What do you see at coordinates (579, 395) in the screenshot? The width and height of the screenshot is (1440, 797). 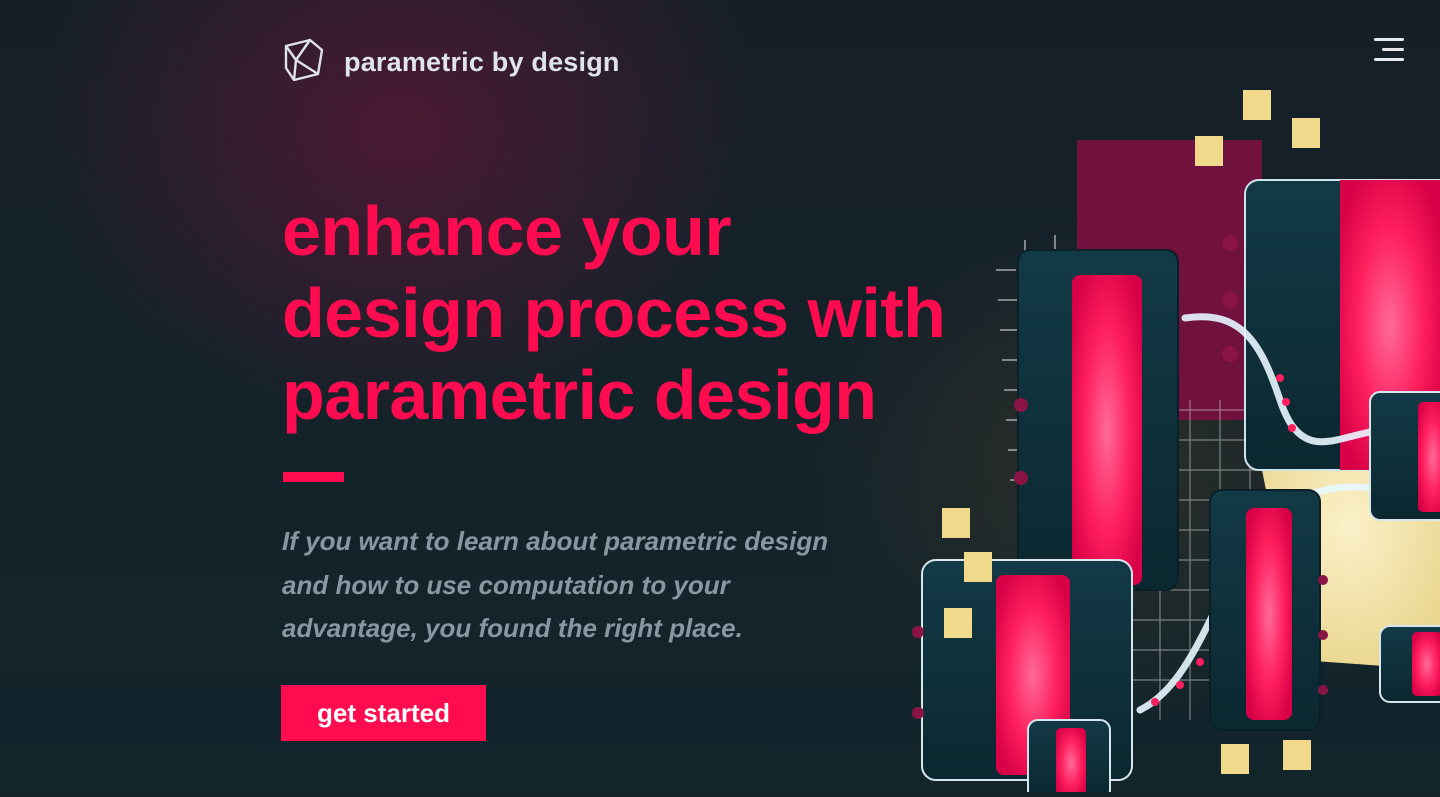 I see `hero-title-line: parametric design` at bounding box center [579, 395].